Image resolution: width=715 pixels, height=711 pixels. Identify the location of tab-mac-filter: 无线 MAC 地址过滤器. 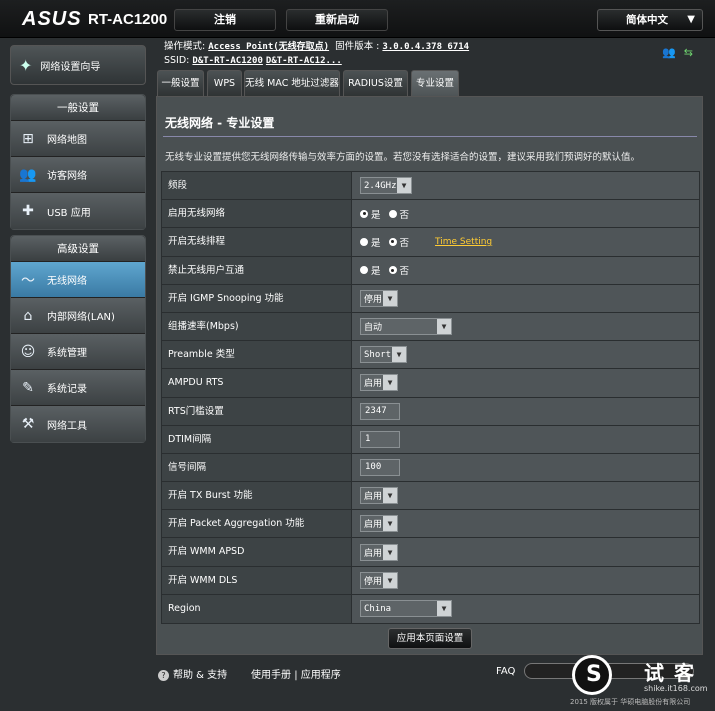
(292, 83).